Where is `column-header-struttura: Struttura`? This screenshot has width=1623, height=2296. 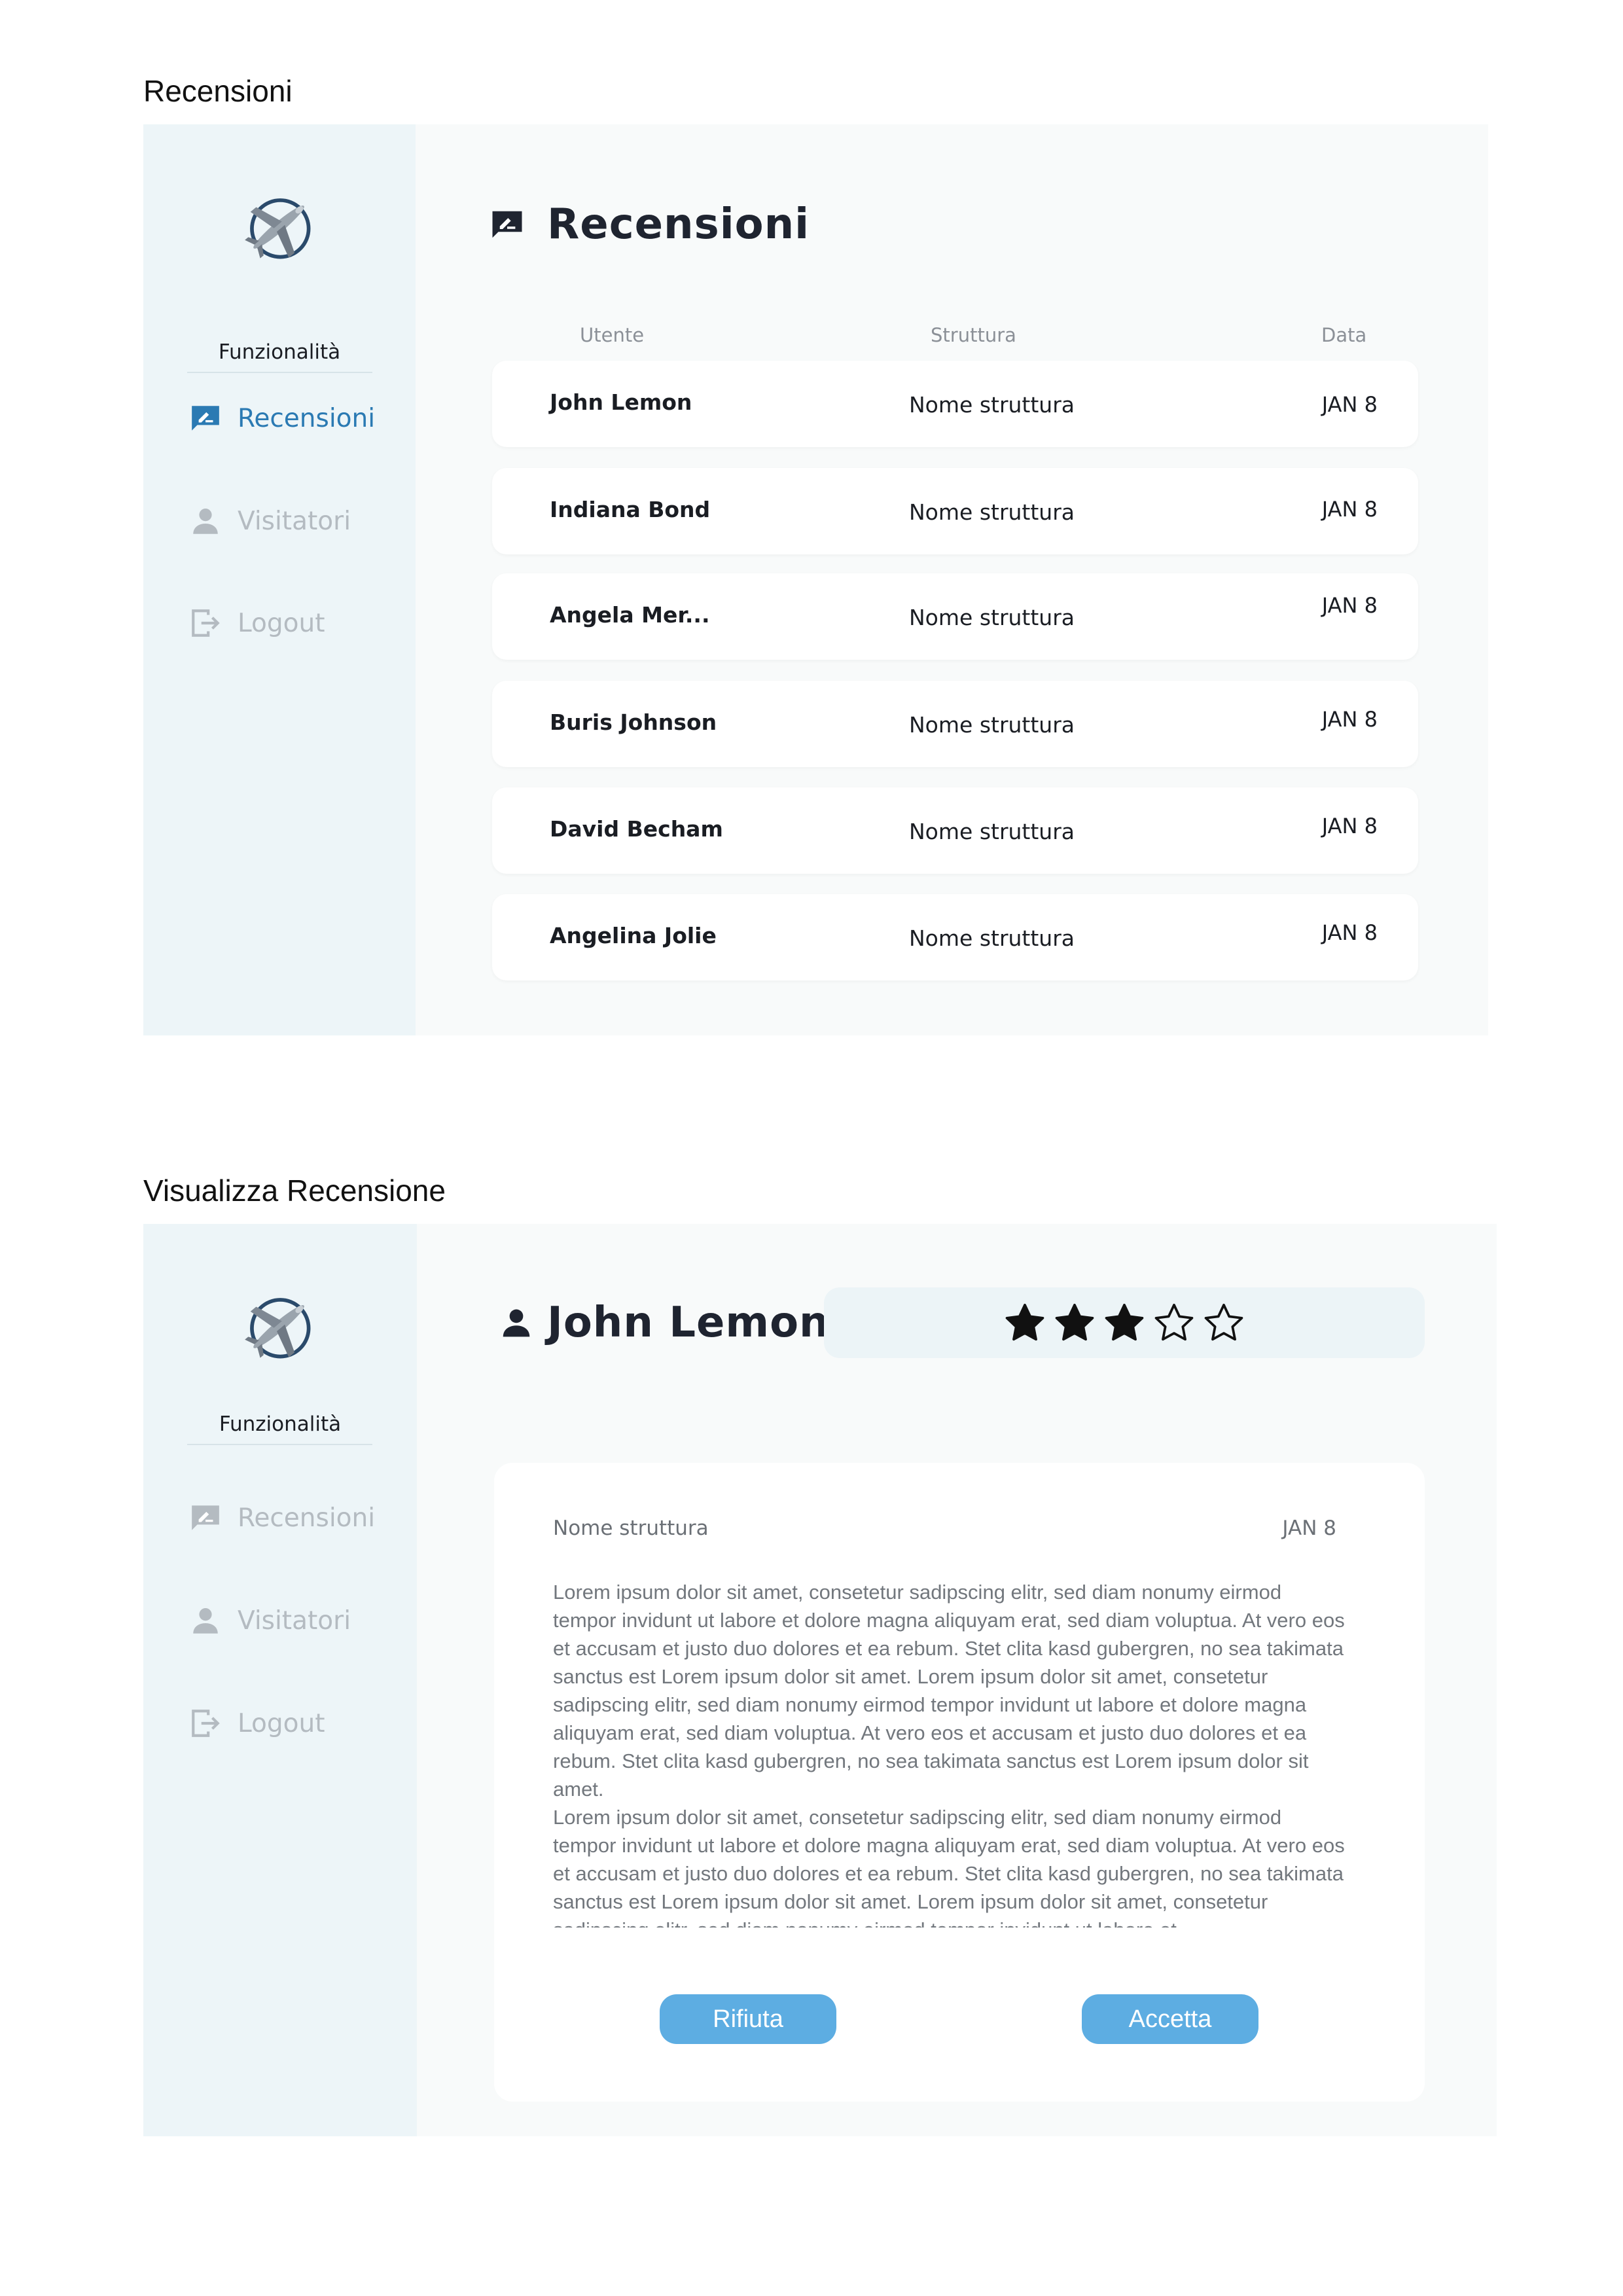 column-header-struttura: Struttura is located at coordinates (974, 335).